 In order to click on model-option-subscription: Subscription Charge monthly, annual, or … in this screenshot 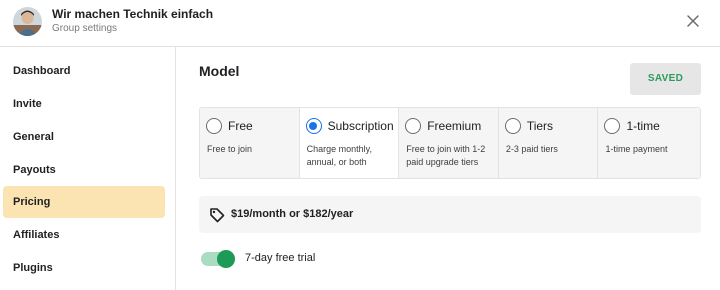, I will do `click(349, 143)`.